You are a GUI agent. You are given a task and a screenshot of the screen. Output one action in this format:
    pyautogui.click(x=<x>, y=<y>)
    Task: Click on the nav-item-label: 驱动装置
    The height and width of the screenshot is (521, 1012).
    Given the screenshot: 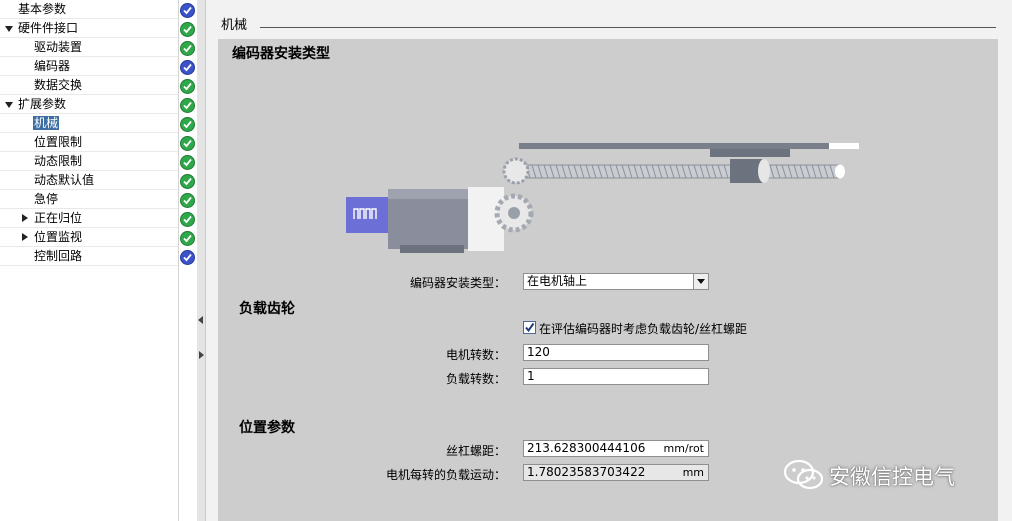 What is the action you would take?
    pyautogui.click(x=58, y=47)
    